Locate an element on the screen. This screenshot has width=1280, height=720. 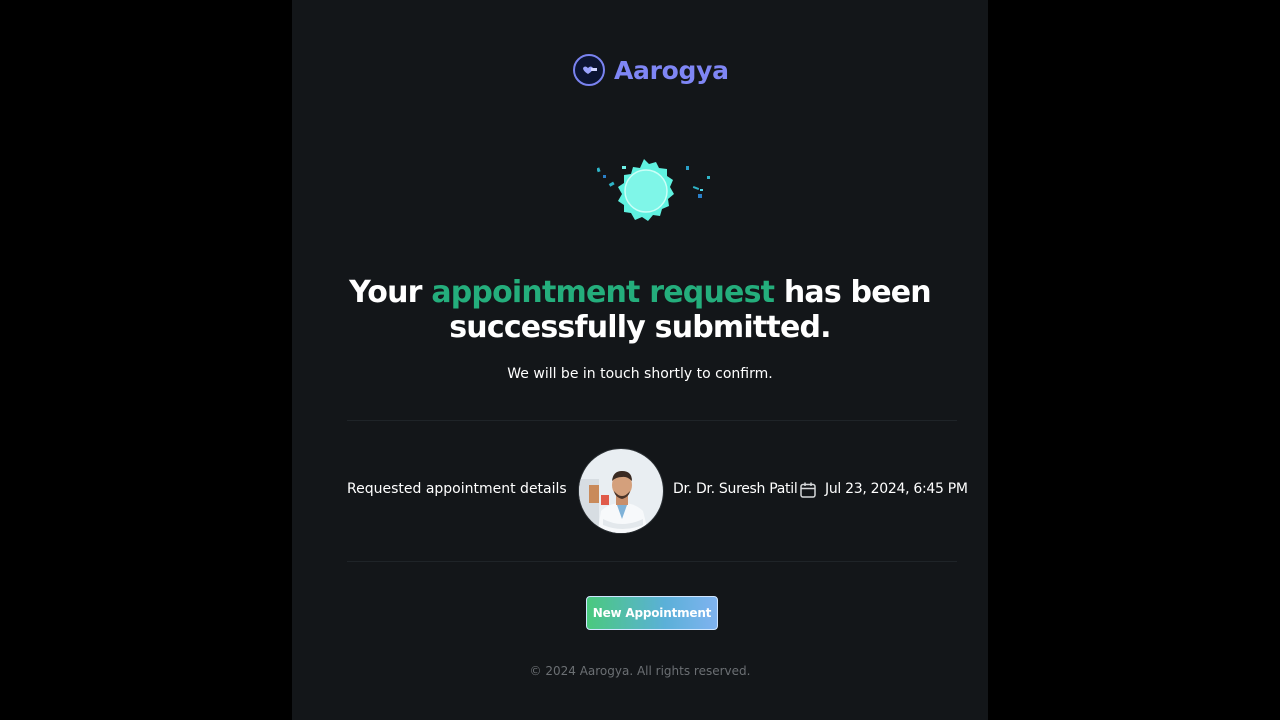
doctor-avatar is located at coordinates (621, 491).